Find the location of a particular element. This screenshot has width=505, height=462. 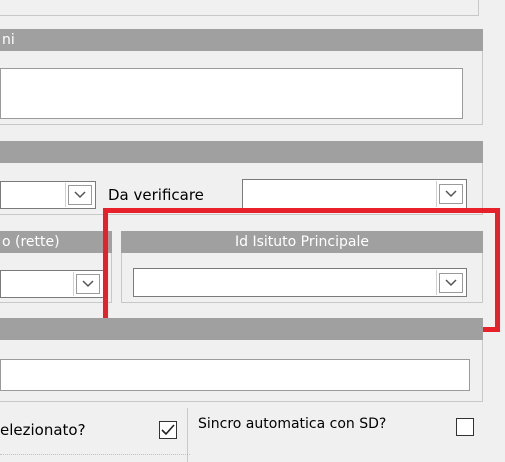

section-header-id-istituto-label: Id Isituto Principale is located at coordinates (302, 242).